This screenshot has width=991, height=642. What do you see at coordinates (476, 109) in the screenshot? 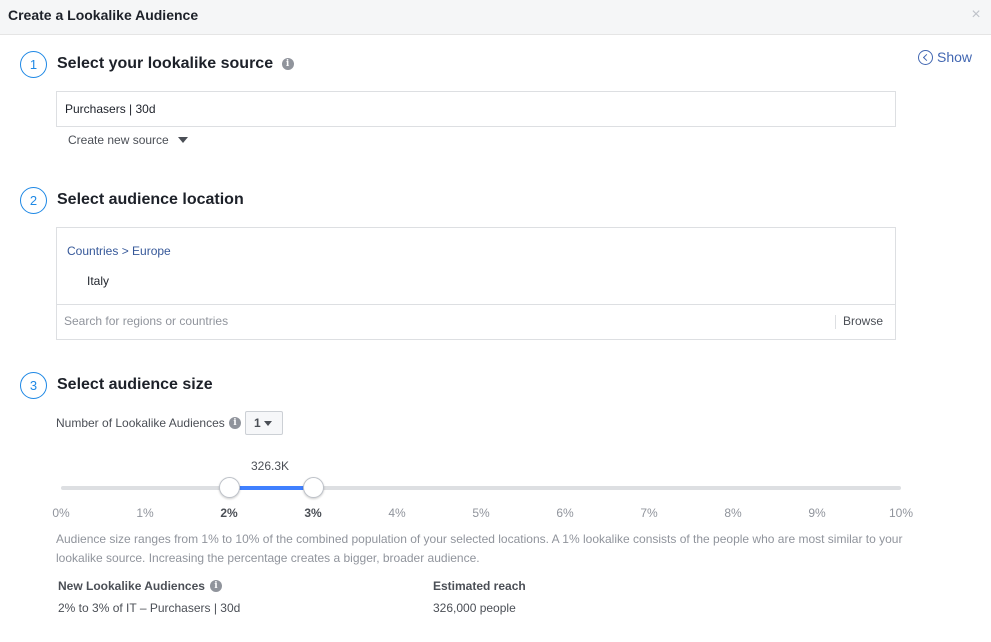
I see `source-input: Purchasers | 30d` at bounding box center [476, 109].